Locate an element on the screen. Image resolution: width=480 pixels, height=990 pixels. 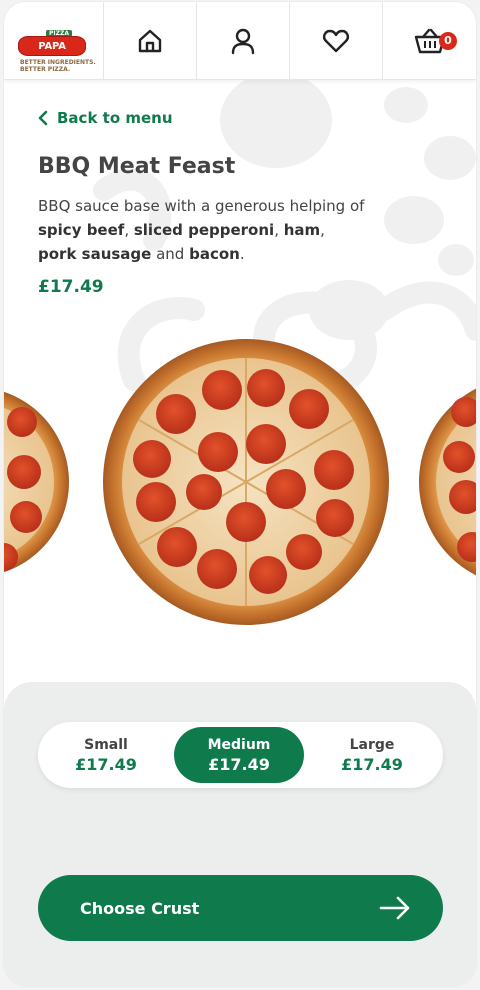
logo-tagline: BETTER INGREDIENTS. BETTER PIZZA. is located at coordinates (58, 66).